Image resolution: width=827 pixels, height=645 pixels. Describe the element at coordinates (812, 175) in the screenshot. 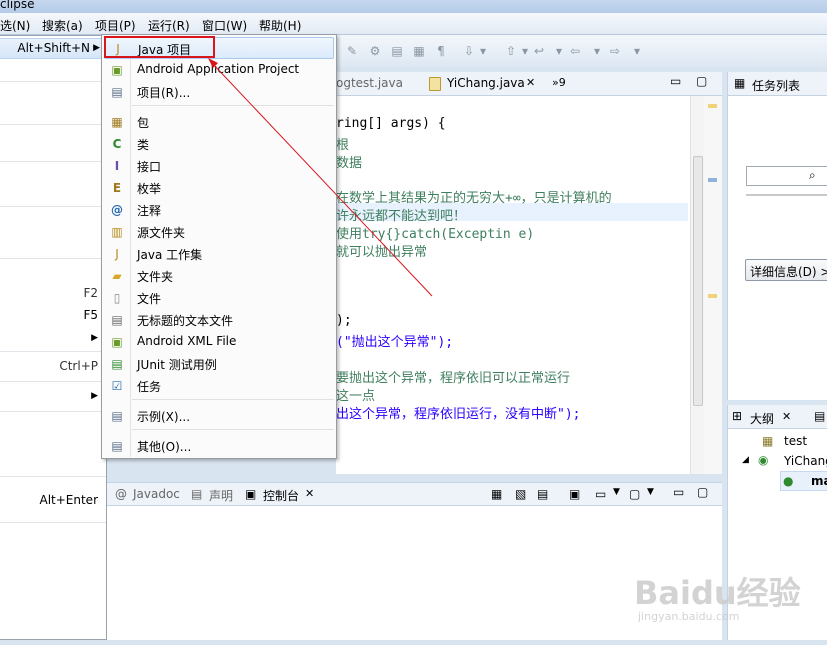

I see `search-icon: ⌕` at that location.